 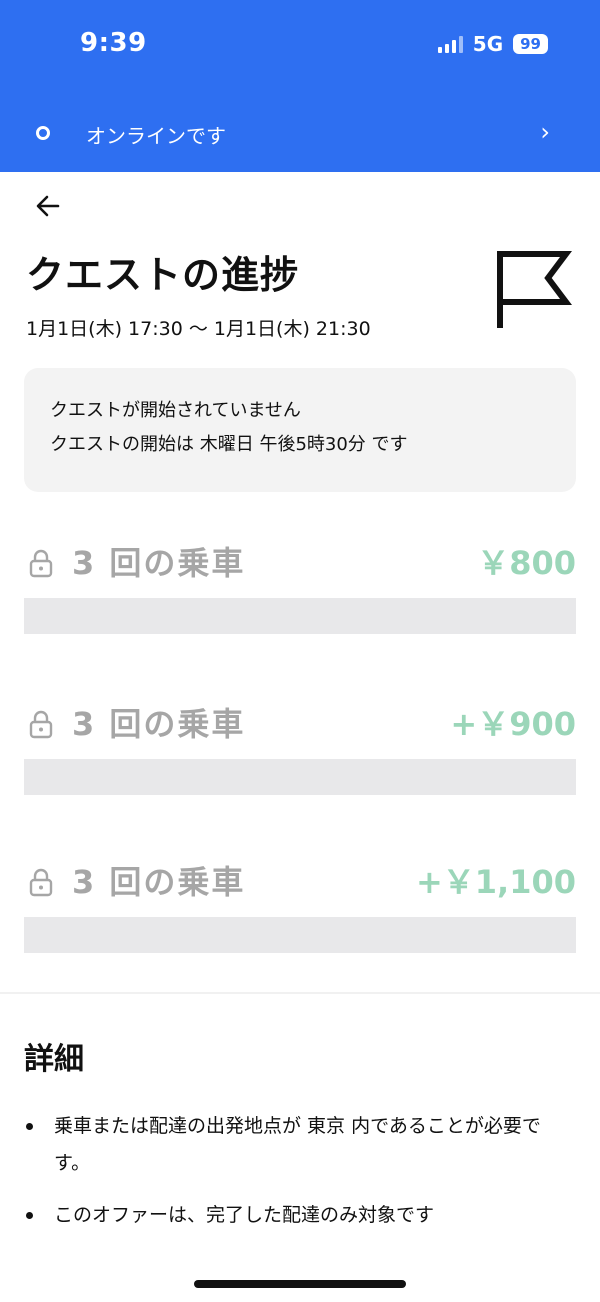 What do you see at coordinates (300, 133) in the screenshot?
I see `online-status-banner: オンラインです ›` at bounding box center [300, 133].